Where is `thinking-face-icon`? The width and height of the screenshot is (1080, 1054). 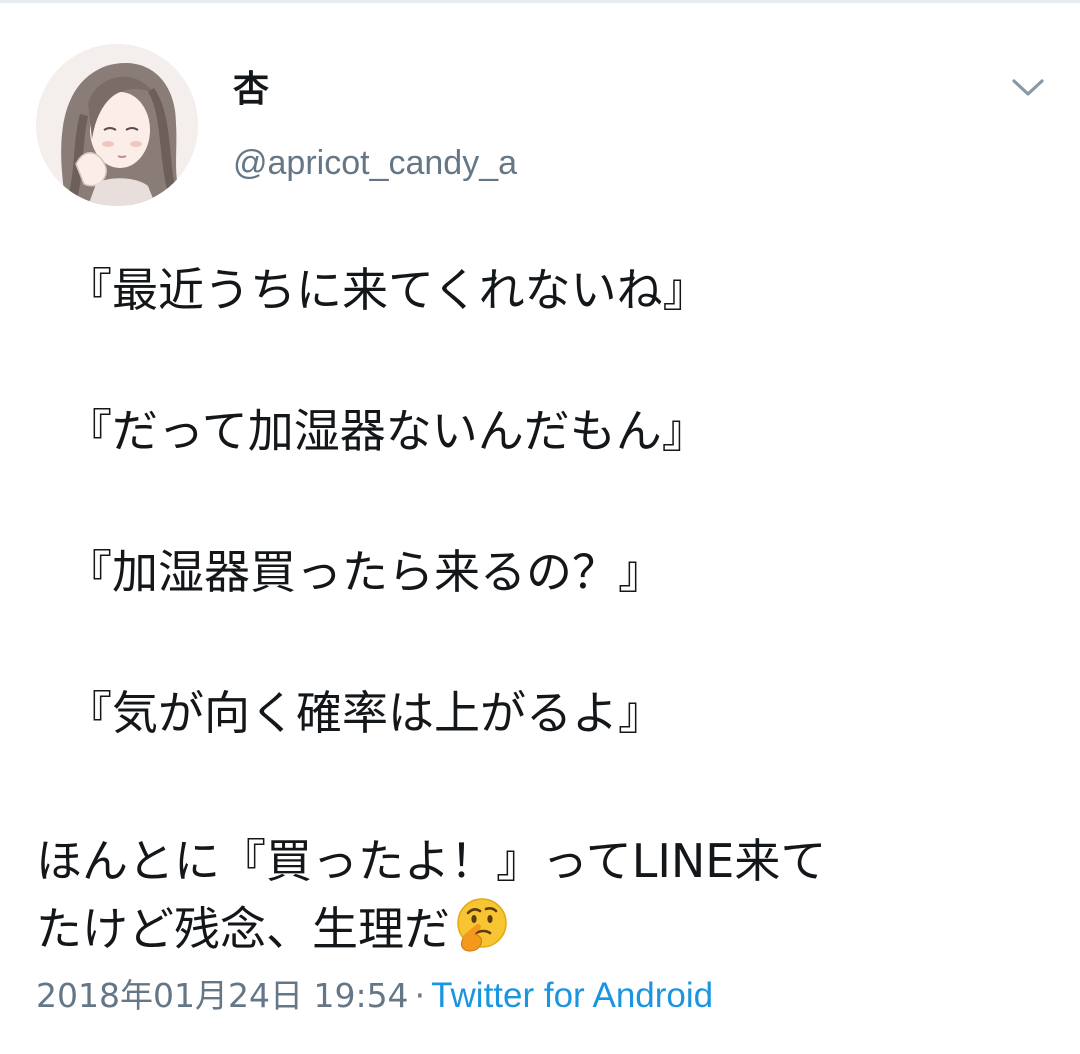 thinking-face-icon is located at coordinates (482, 934).